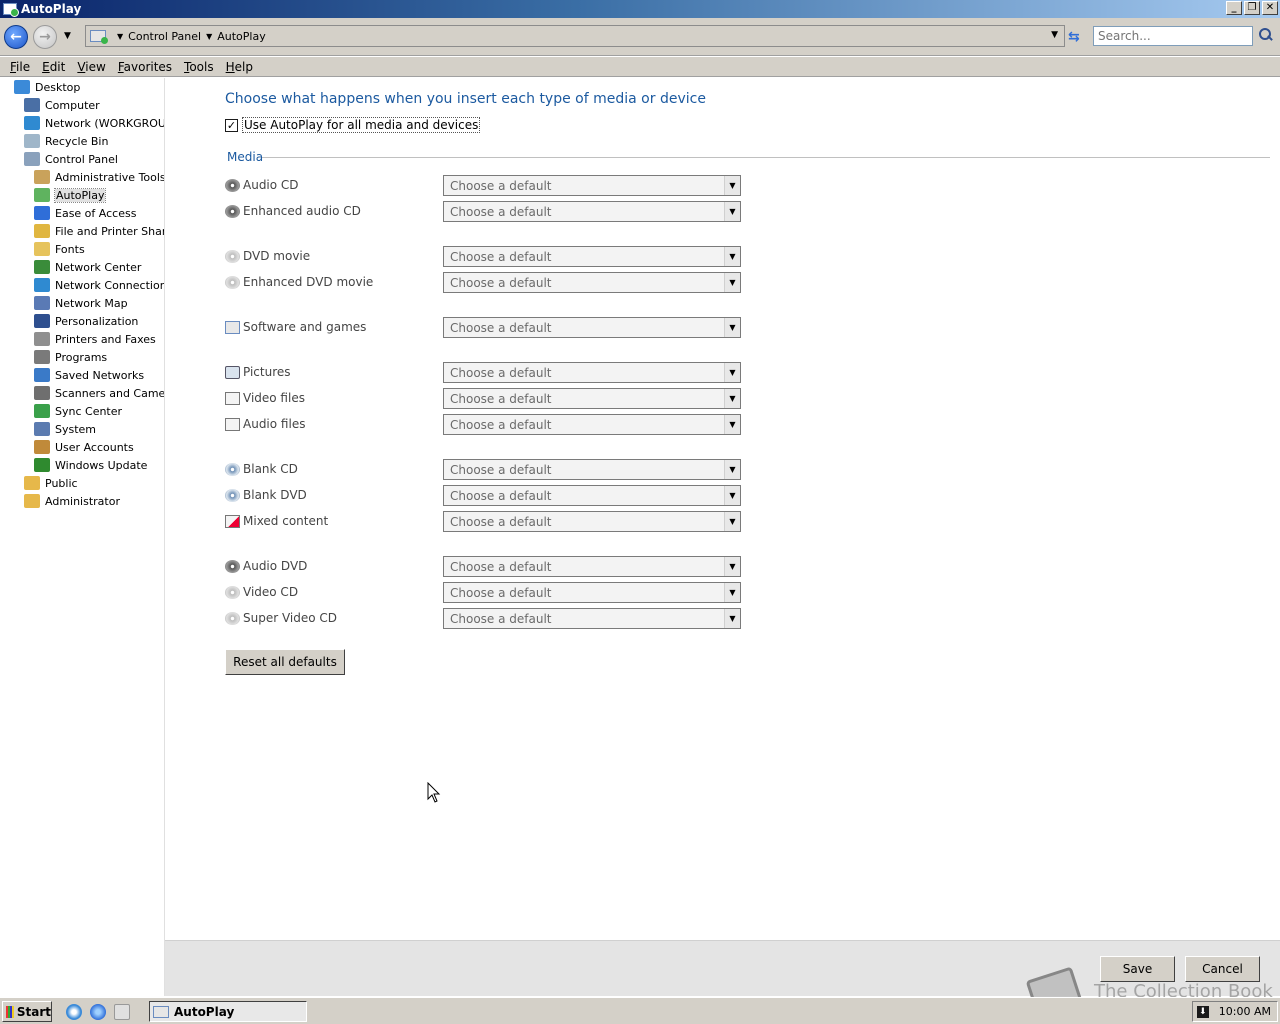  I want to click on disc-icon, so click(232, 256).